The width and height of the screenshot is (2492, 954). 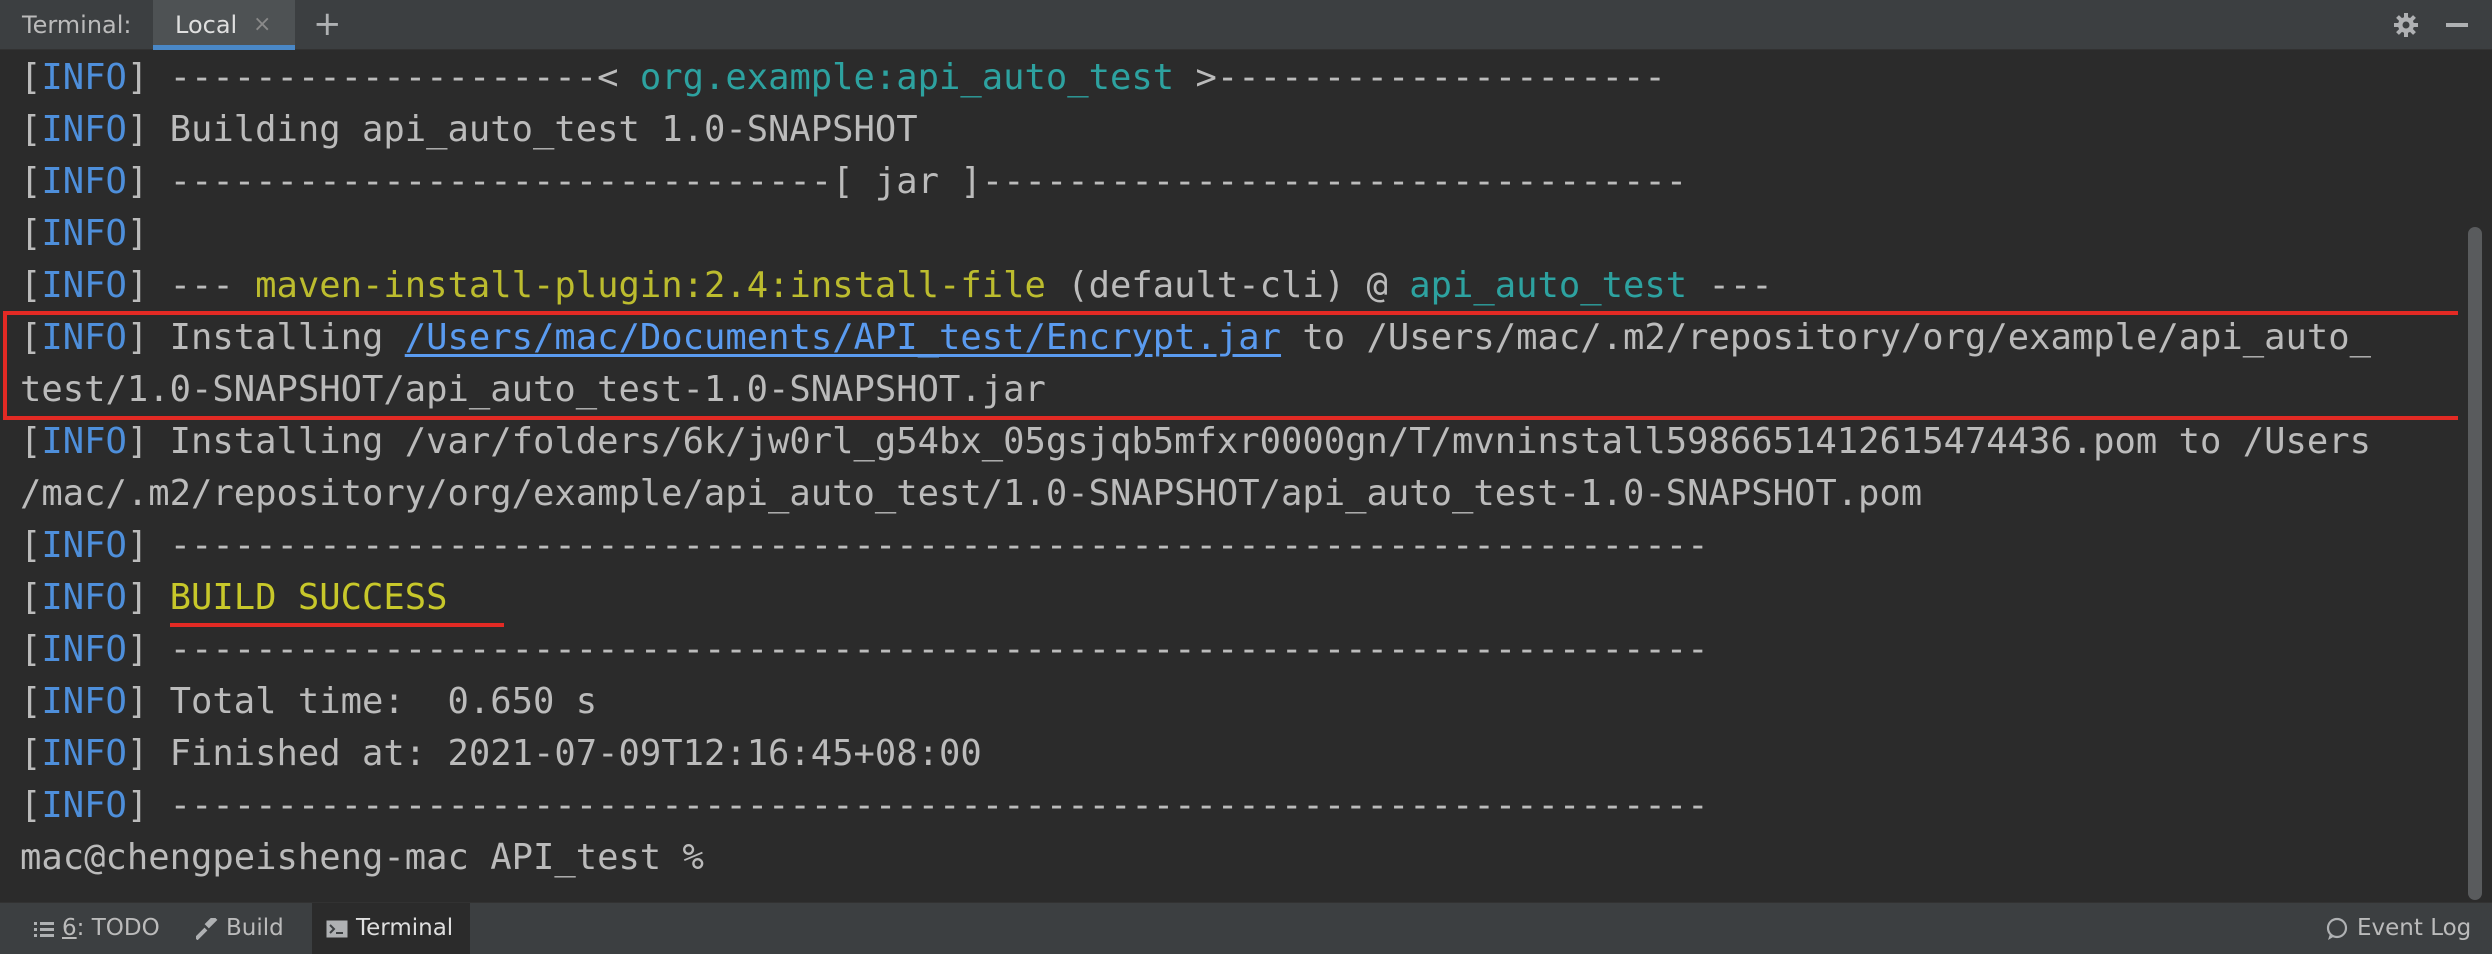 I want to click on terminal-line: [INFO] Total time: 0.650 s, so click(x=309, y=701).